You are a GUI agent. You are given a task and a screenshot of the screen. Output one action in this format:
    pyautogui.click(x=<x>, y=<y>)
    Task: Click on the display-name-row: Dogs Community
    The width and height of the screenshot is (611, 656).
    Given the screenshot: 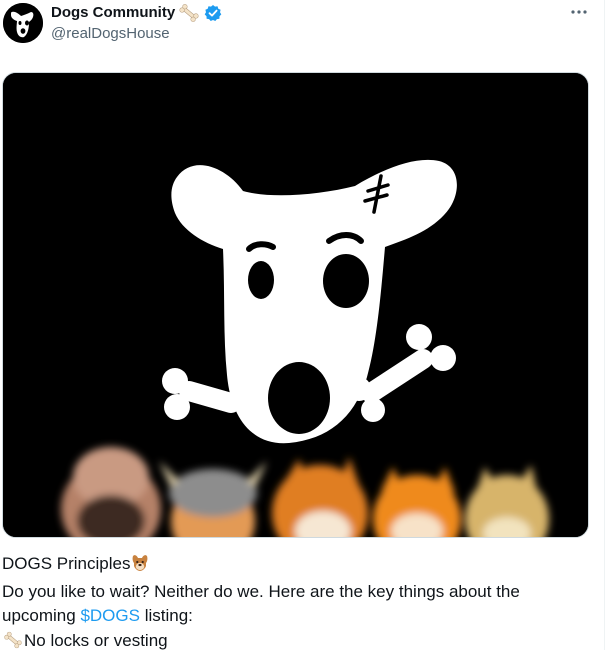 What is the action you would take?
    pyautogui.click(x=136, y=13)
    